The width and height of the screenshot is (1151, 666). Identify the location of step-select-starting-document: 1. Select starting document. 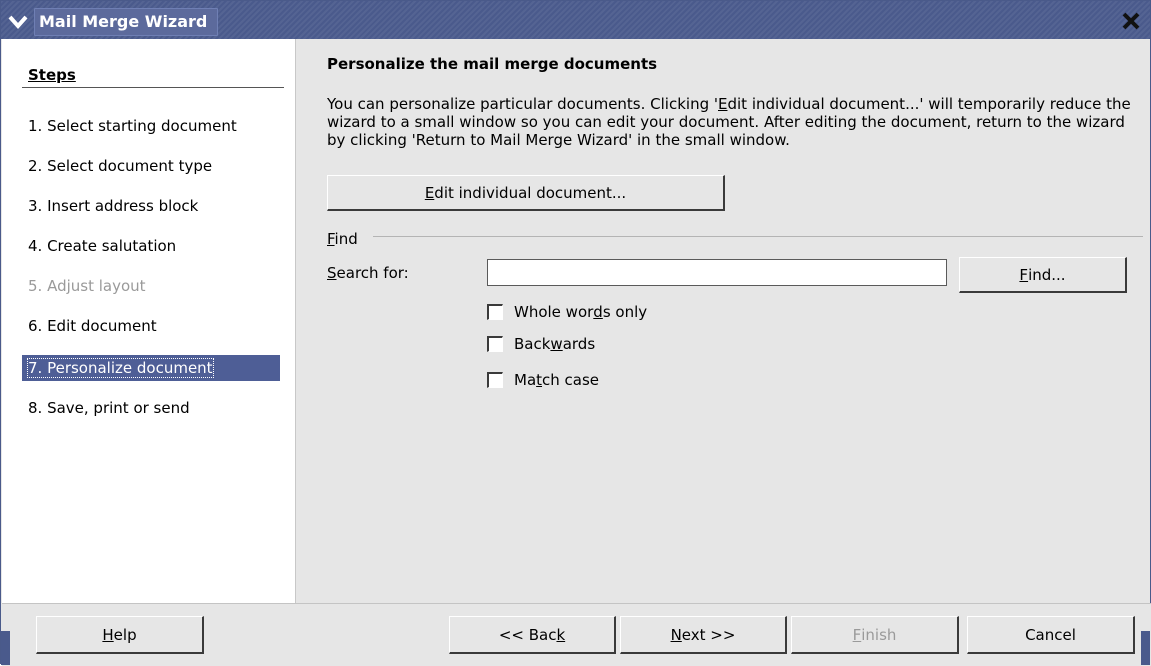
(150, 126).